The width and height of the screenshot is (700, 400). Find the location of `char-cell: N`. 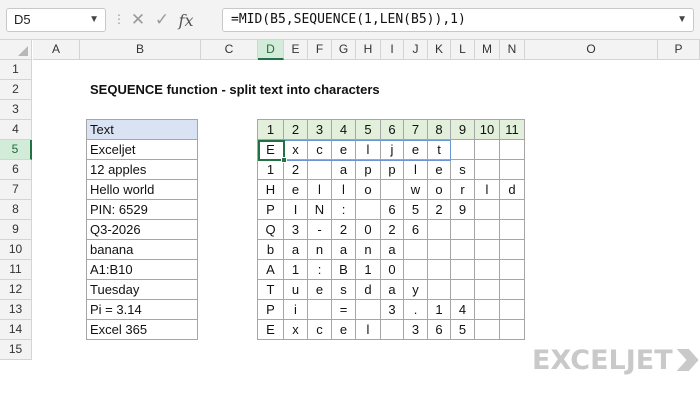

char-cell: N is located at coordinates (319, 209).